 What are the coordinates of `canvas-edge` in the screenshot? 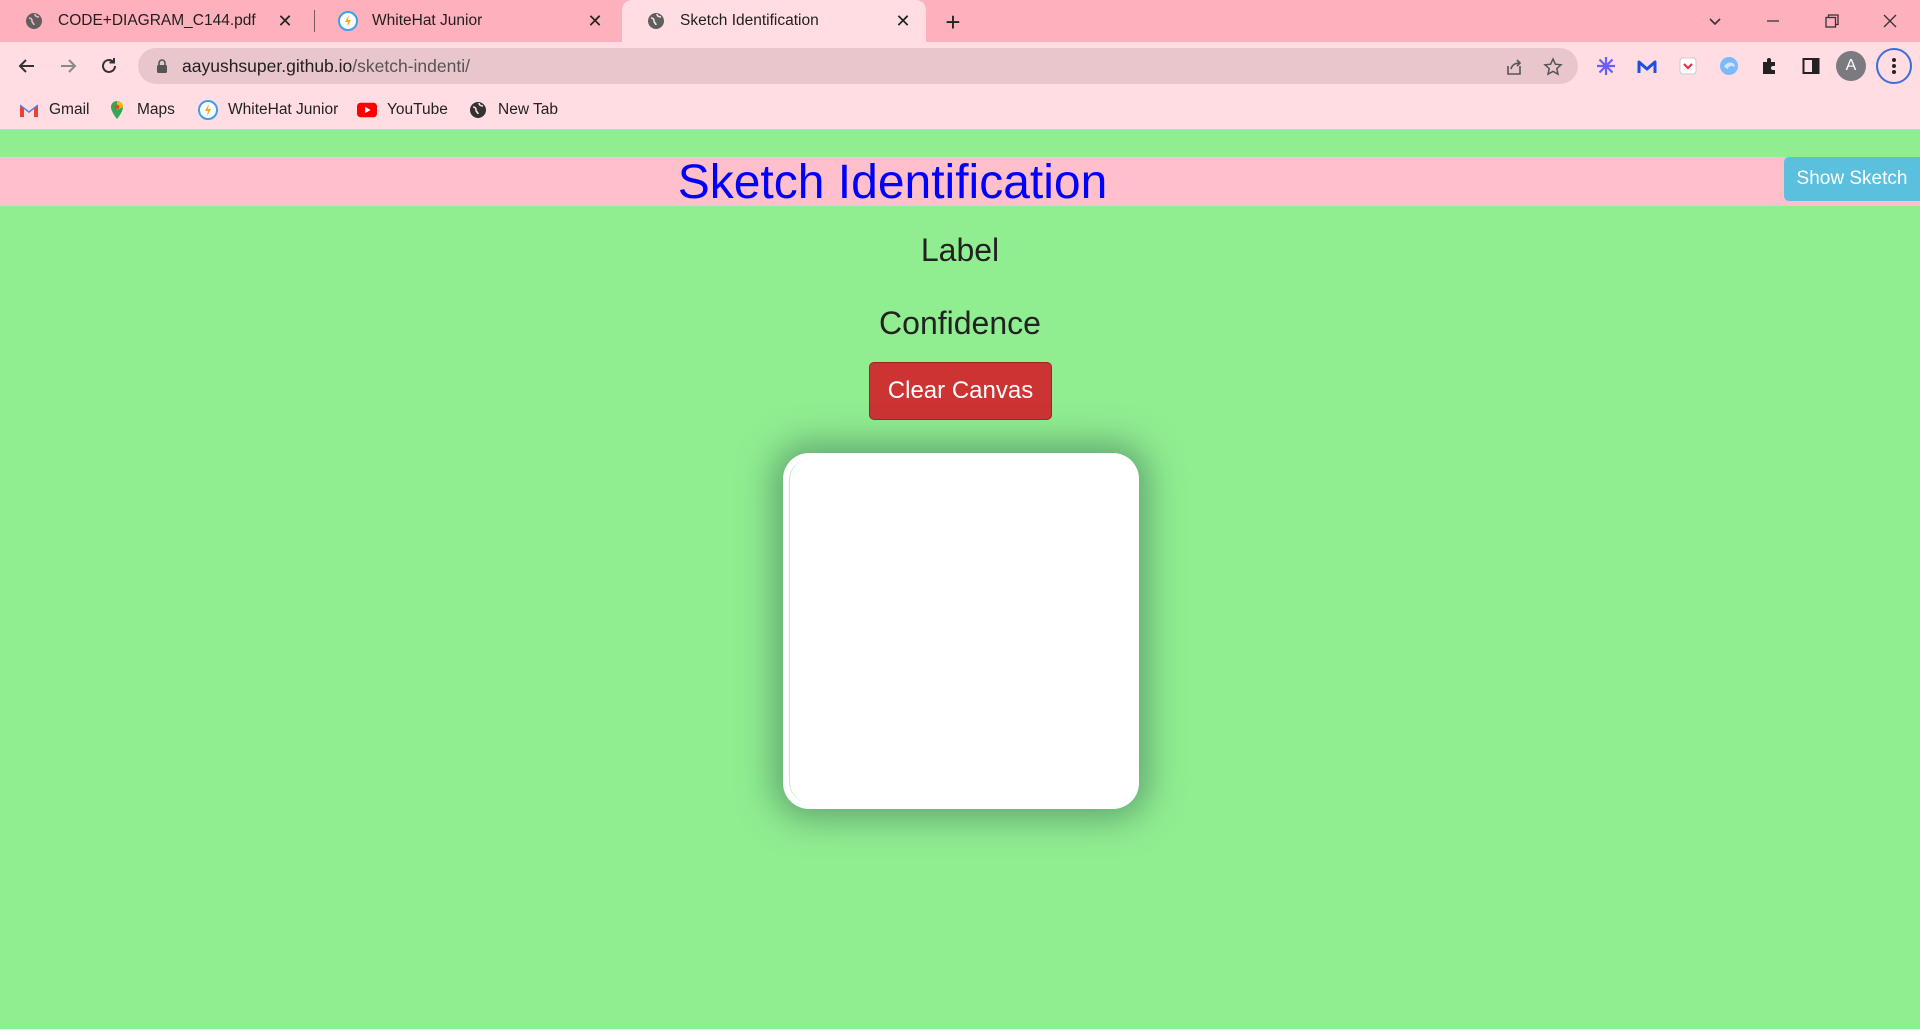 It's located at (799, 631).